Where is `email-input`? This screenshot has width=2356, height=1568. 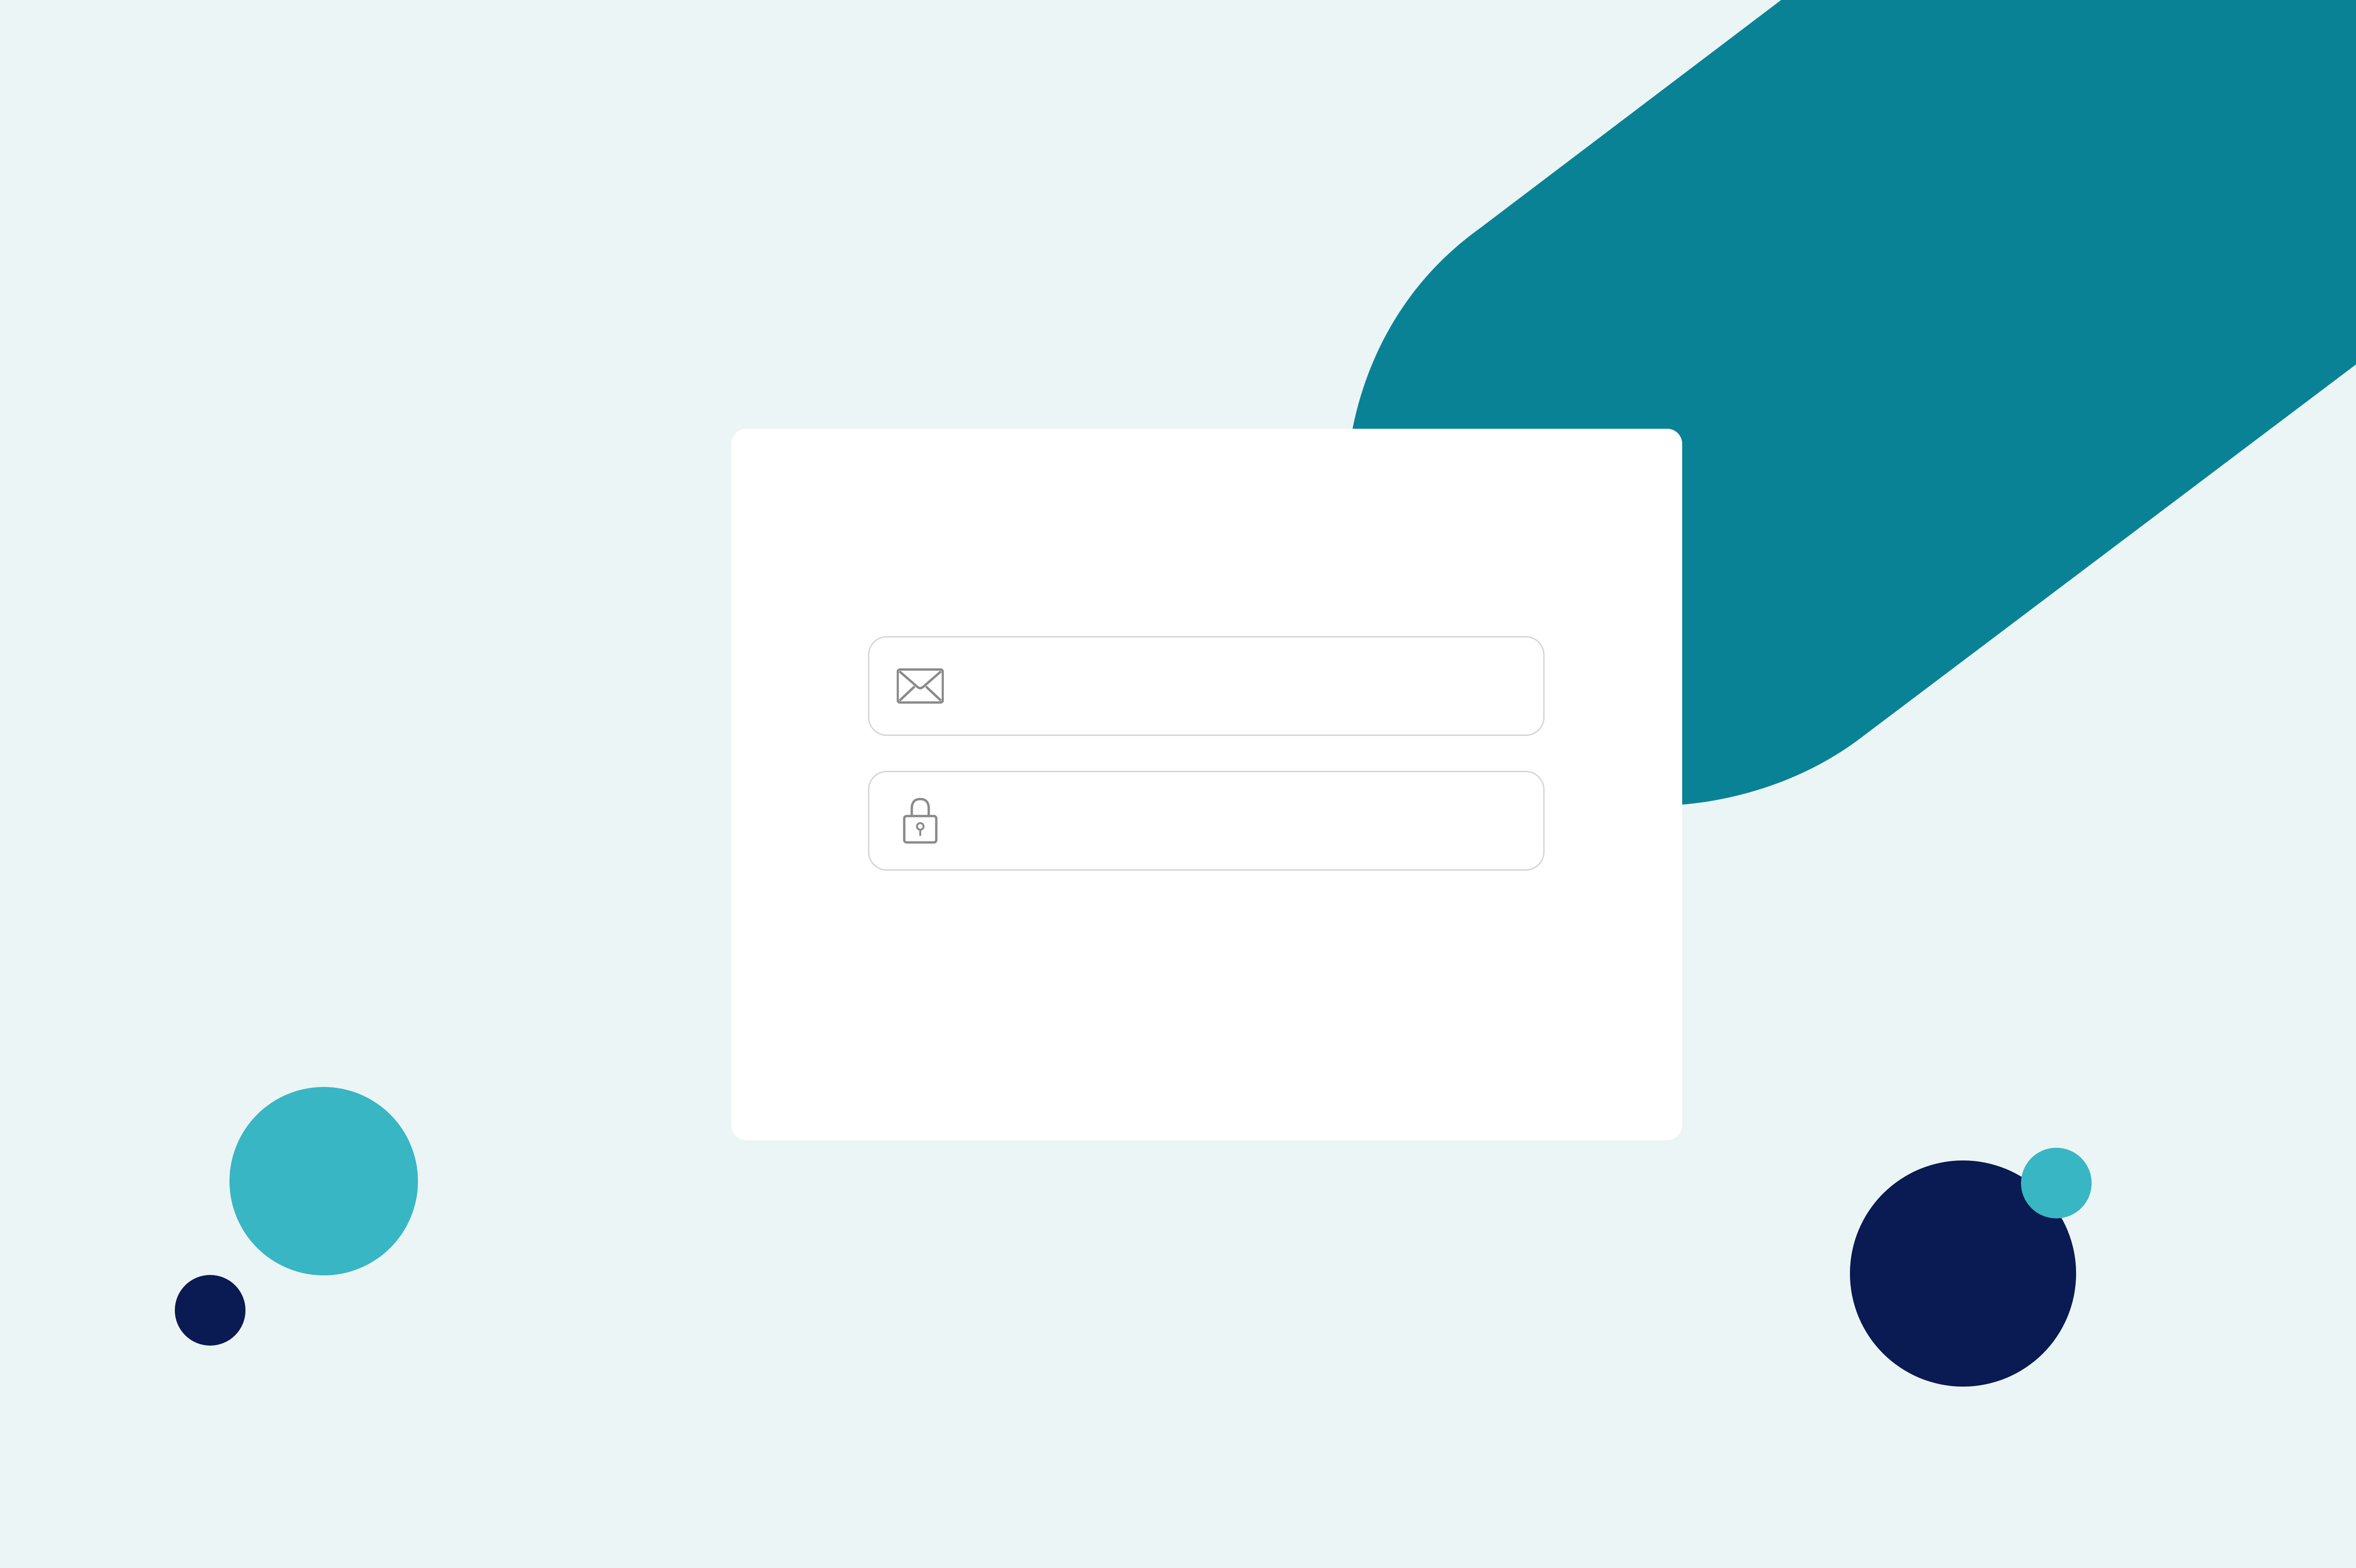 email-input is located at coordinates (1239, 686).